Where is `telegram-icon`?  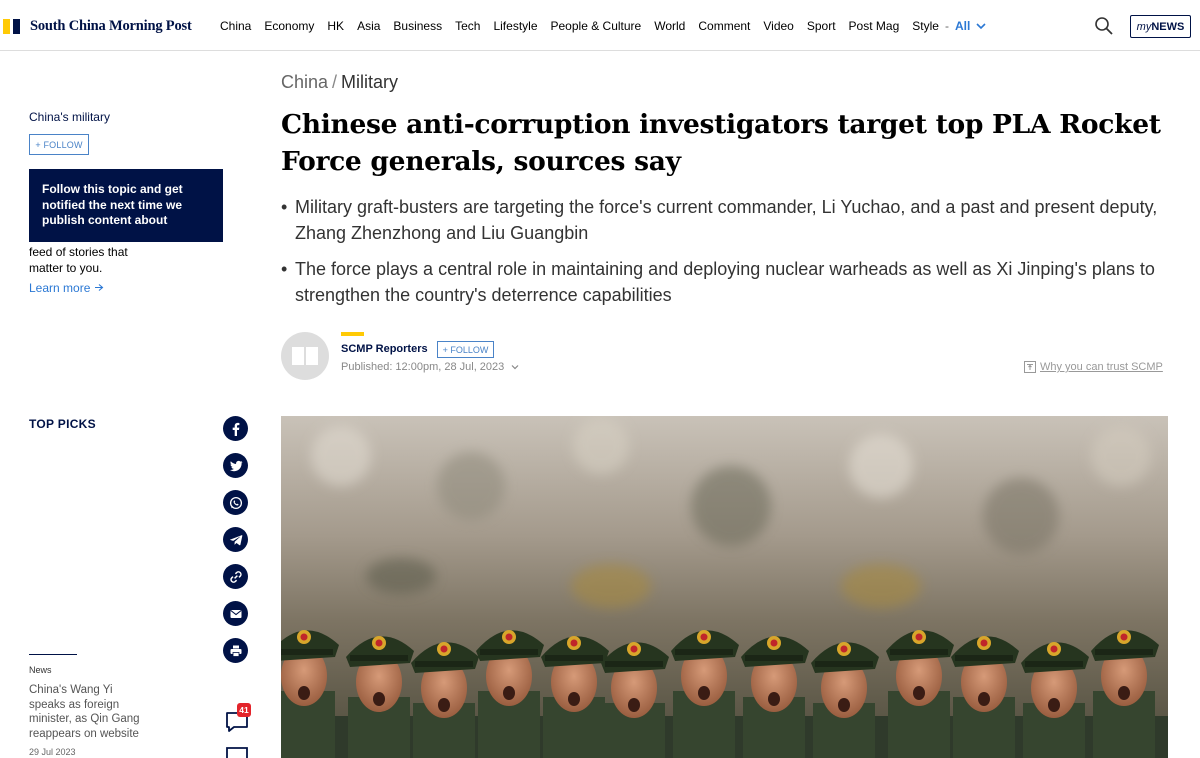 telegram-icon is located at coordinates (235, 539).